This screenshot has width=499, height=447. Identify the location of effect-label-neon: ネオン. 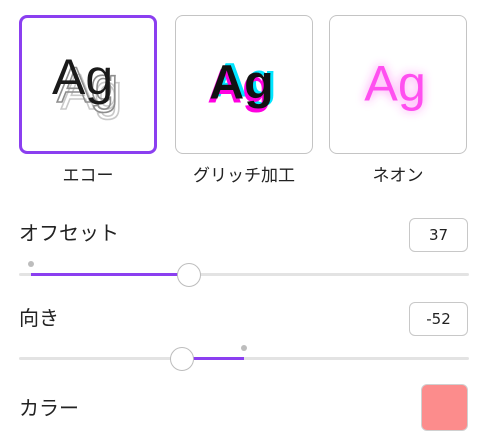
(398, 176).